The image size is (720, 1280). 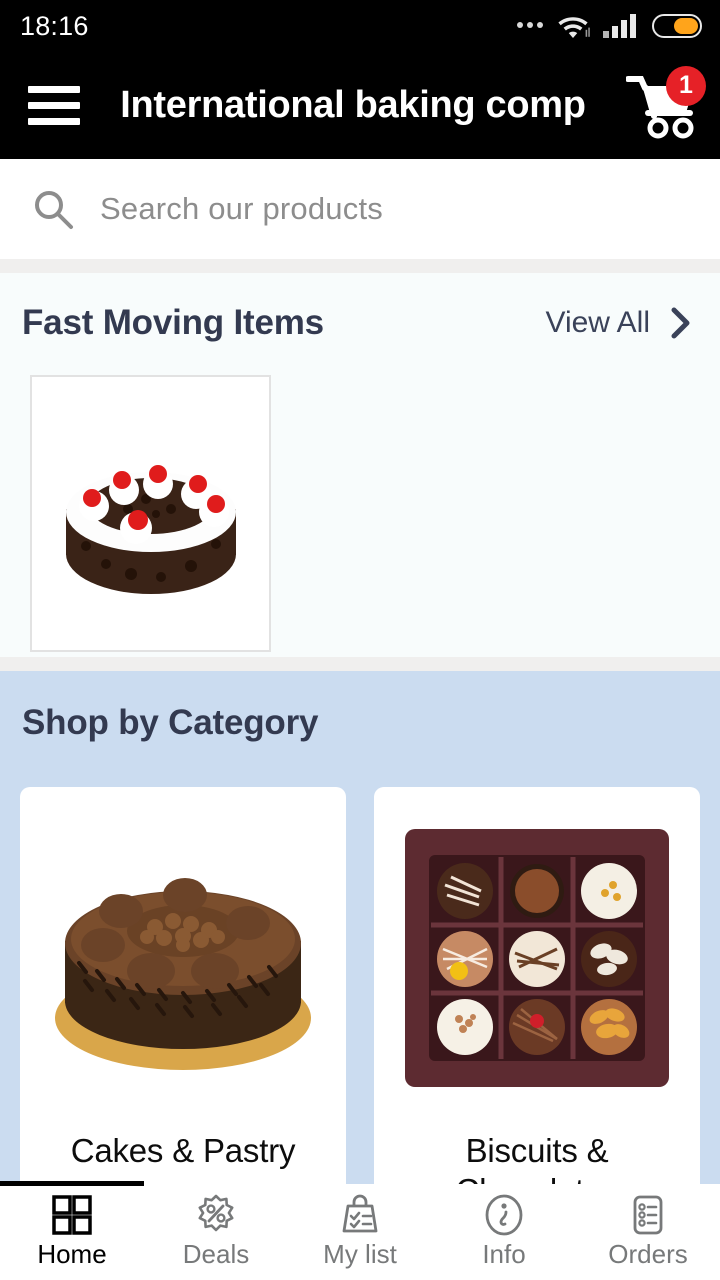 I want to click on nav-item-orders: Orders, so click(x=648, y=1232).